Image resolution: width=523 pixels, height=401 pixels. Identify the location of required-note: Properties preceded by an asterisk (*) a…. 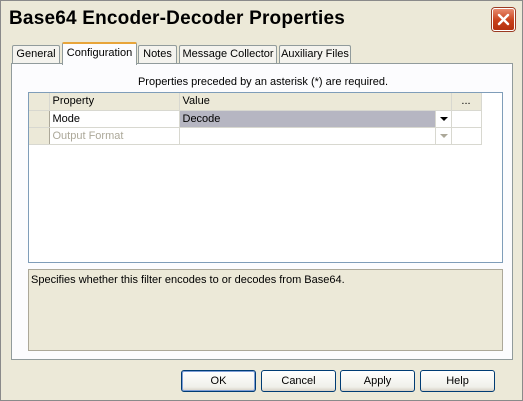
(263, 82).